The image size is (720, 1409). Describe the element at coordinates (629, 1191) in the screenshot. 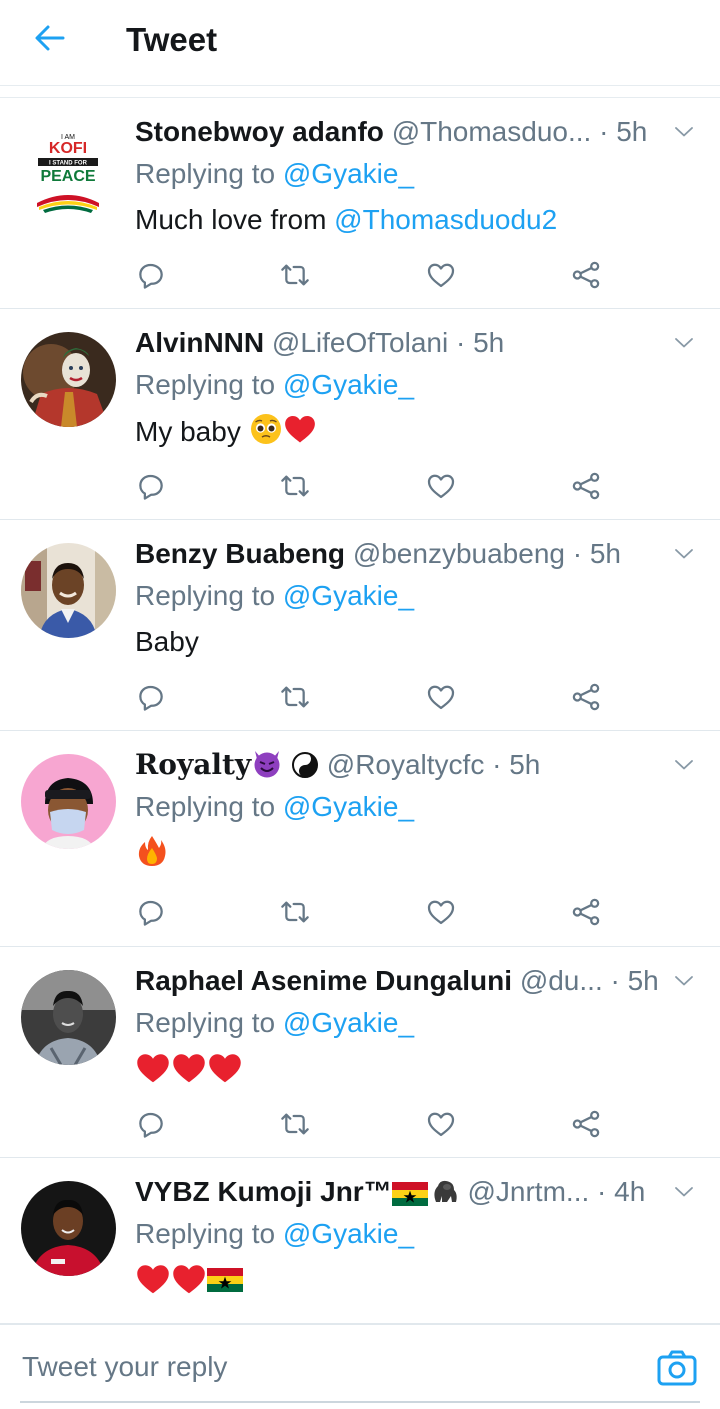

I see `timestamp: 4h` at that location.